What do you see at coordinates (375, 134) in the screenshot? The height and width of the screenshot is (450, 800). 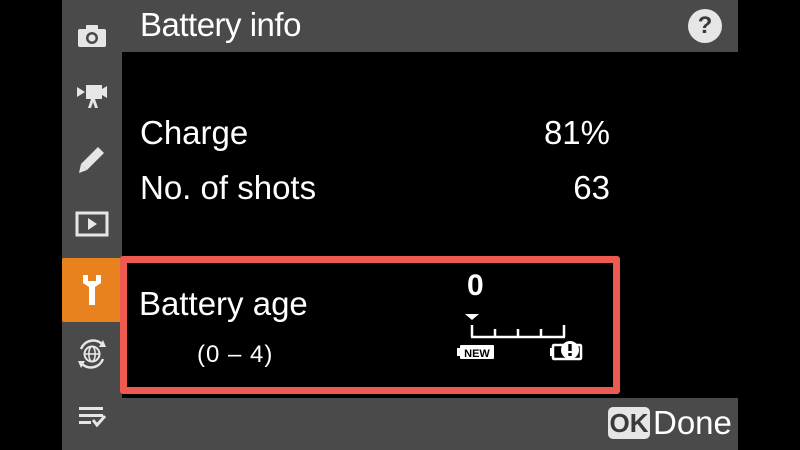 I see `charge-row: Charge 81%` at bounding box center [375, 134].